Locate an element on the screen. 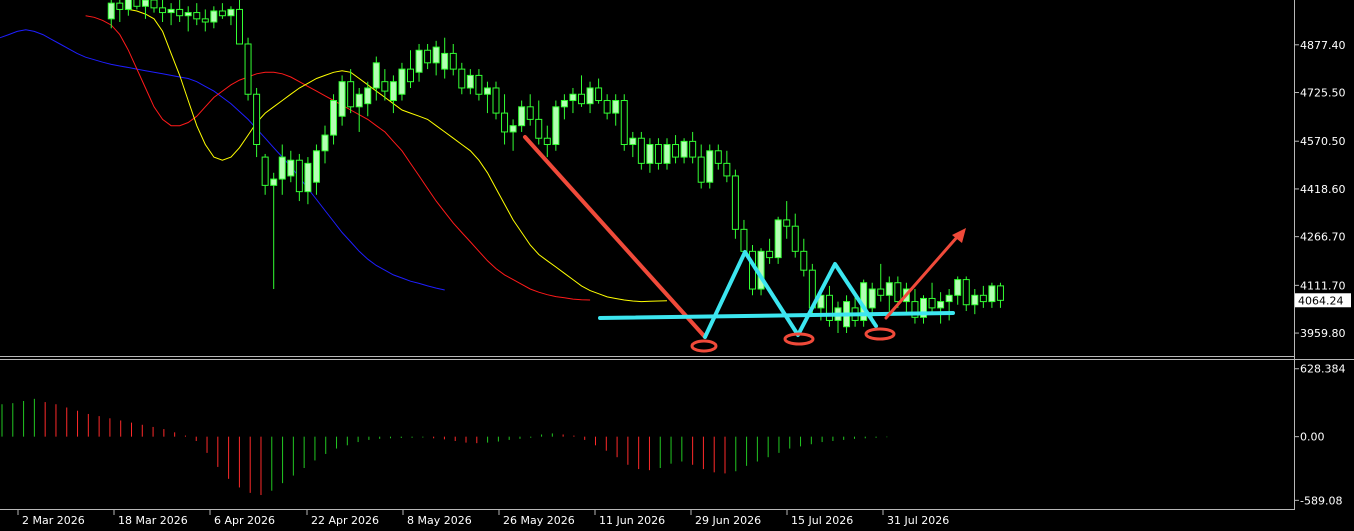  price-tick-label: 4877.40 is located at coordinates (1323, 45).